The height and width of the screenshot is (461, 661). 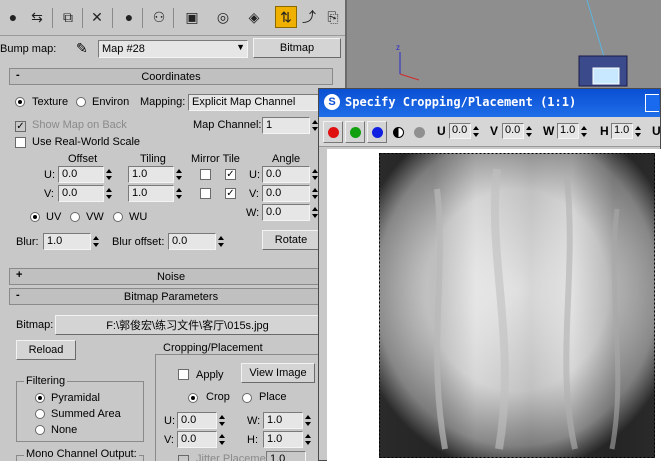 What do you see at coordinates (159, 17) in the screenshot?
I see `material-id-icon: ⚇` at bounding box center [159, 17].